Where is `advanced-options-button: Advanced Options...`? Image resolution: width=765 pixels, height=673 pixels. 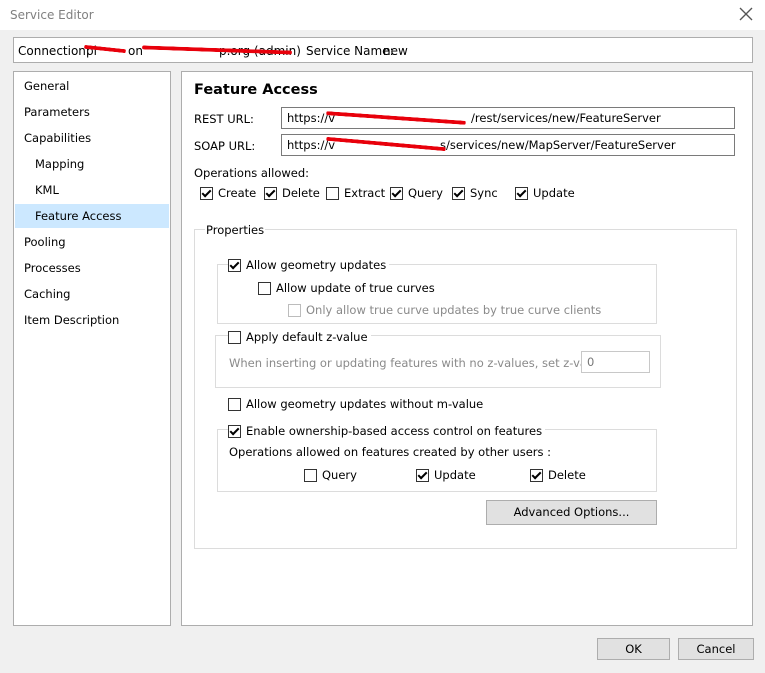
advanced-options-button: Advanced Options... is located at coordinates (571, 512).